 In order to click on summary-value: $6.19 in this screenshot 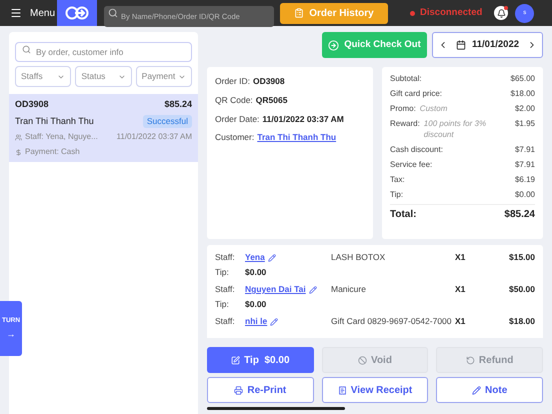, I will do `click(524, 179)`.